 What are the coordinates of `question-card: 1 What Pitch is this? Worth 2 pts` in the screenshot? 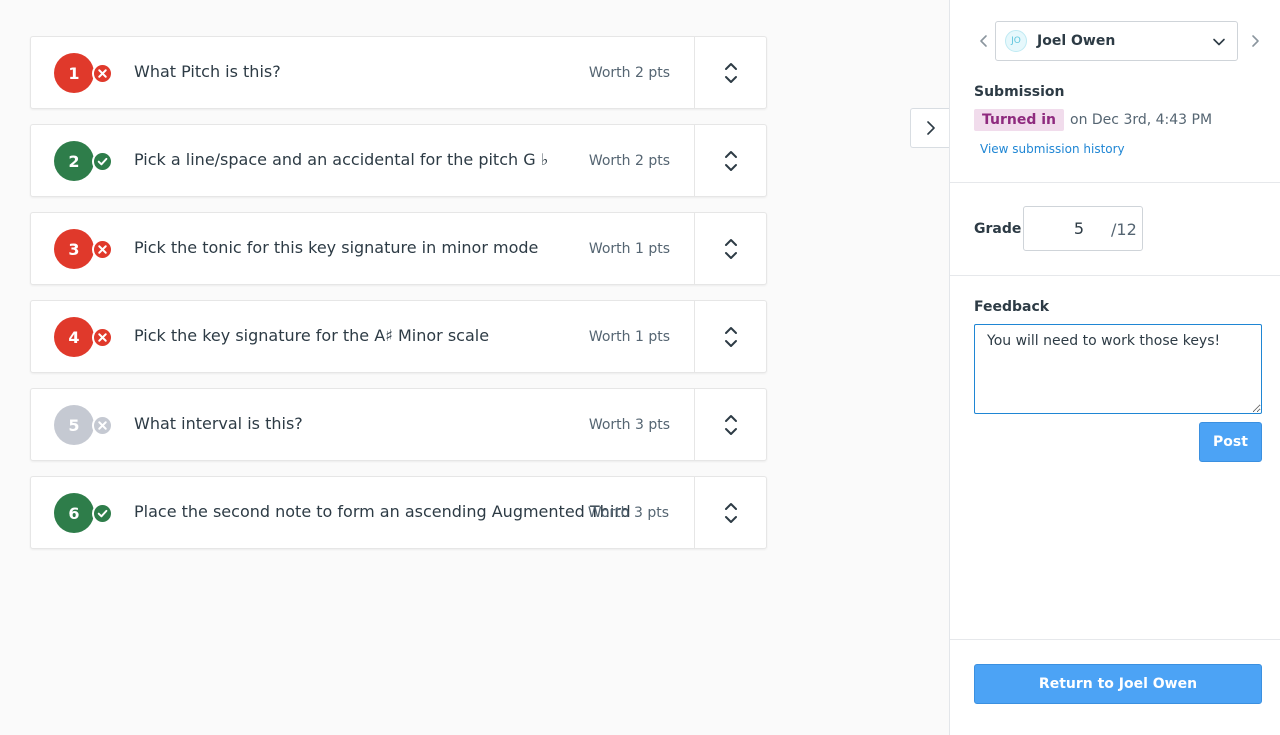 It's located at (398, 72).